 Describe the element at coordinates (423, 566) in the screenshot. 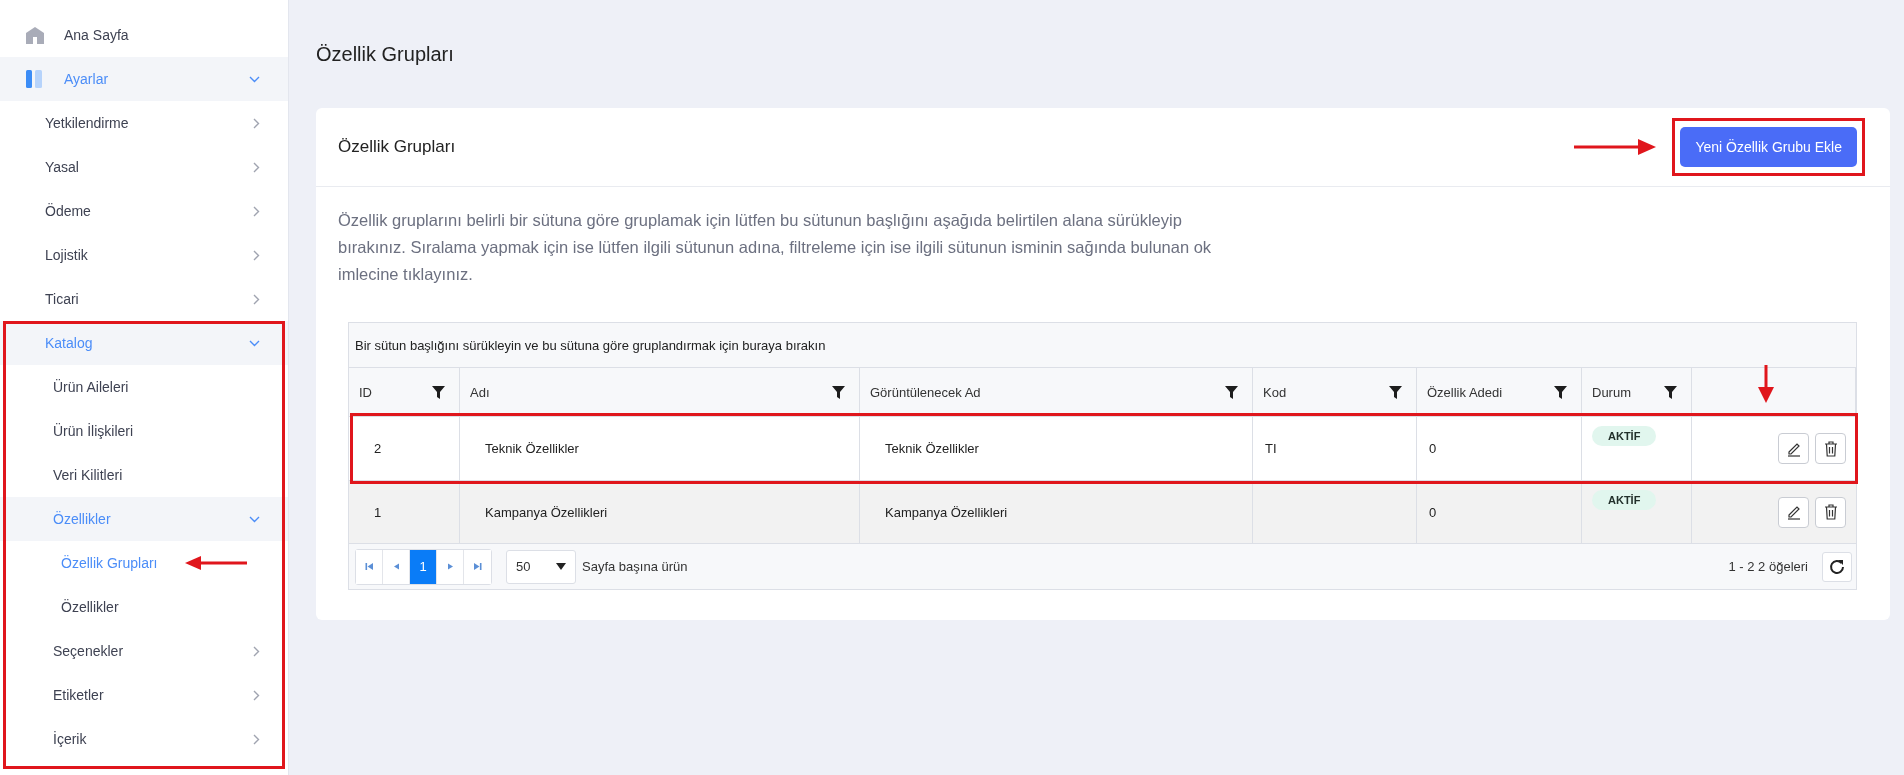

I see `page-button: 1` at that location.